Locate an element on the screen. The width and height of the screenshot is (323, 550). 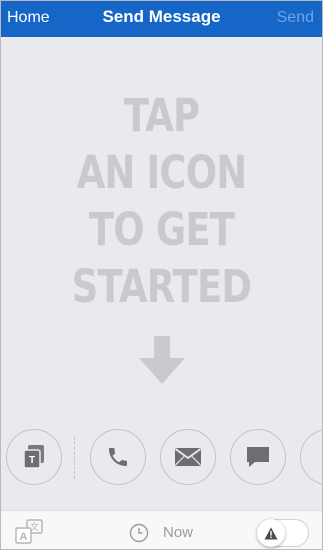
nav-header: Home Send Message Send is located at coordinates (161, 19).